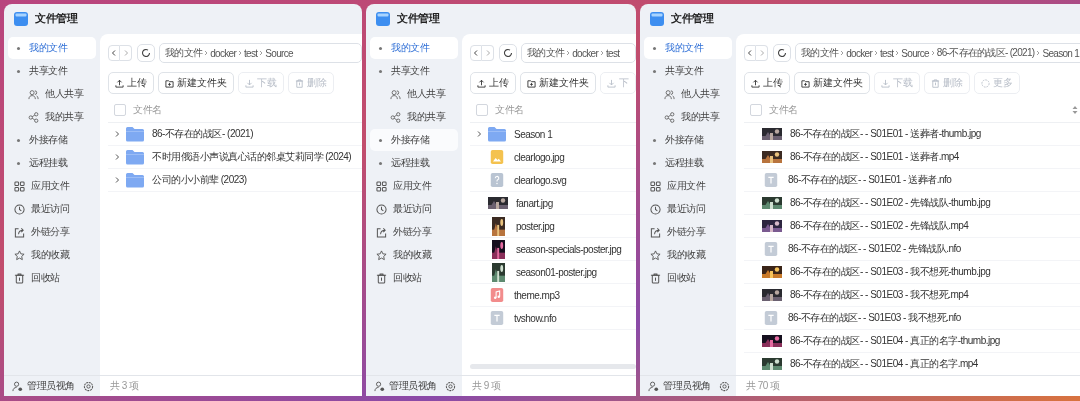 The height and width of the screenshot is (401, 1080). What do you see at coordinates (535, 226) in the screenshot?
I see `file-name: poster.jpg` at bounding box center [535, 226].